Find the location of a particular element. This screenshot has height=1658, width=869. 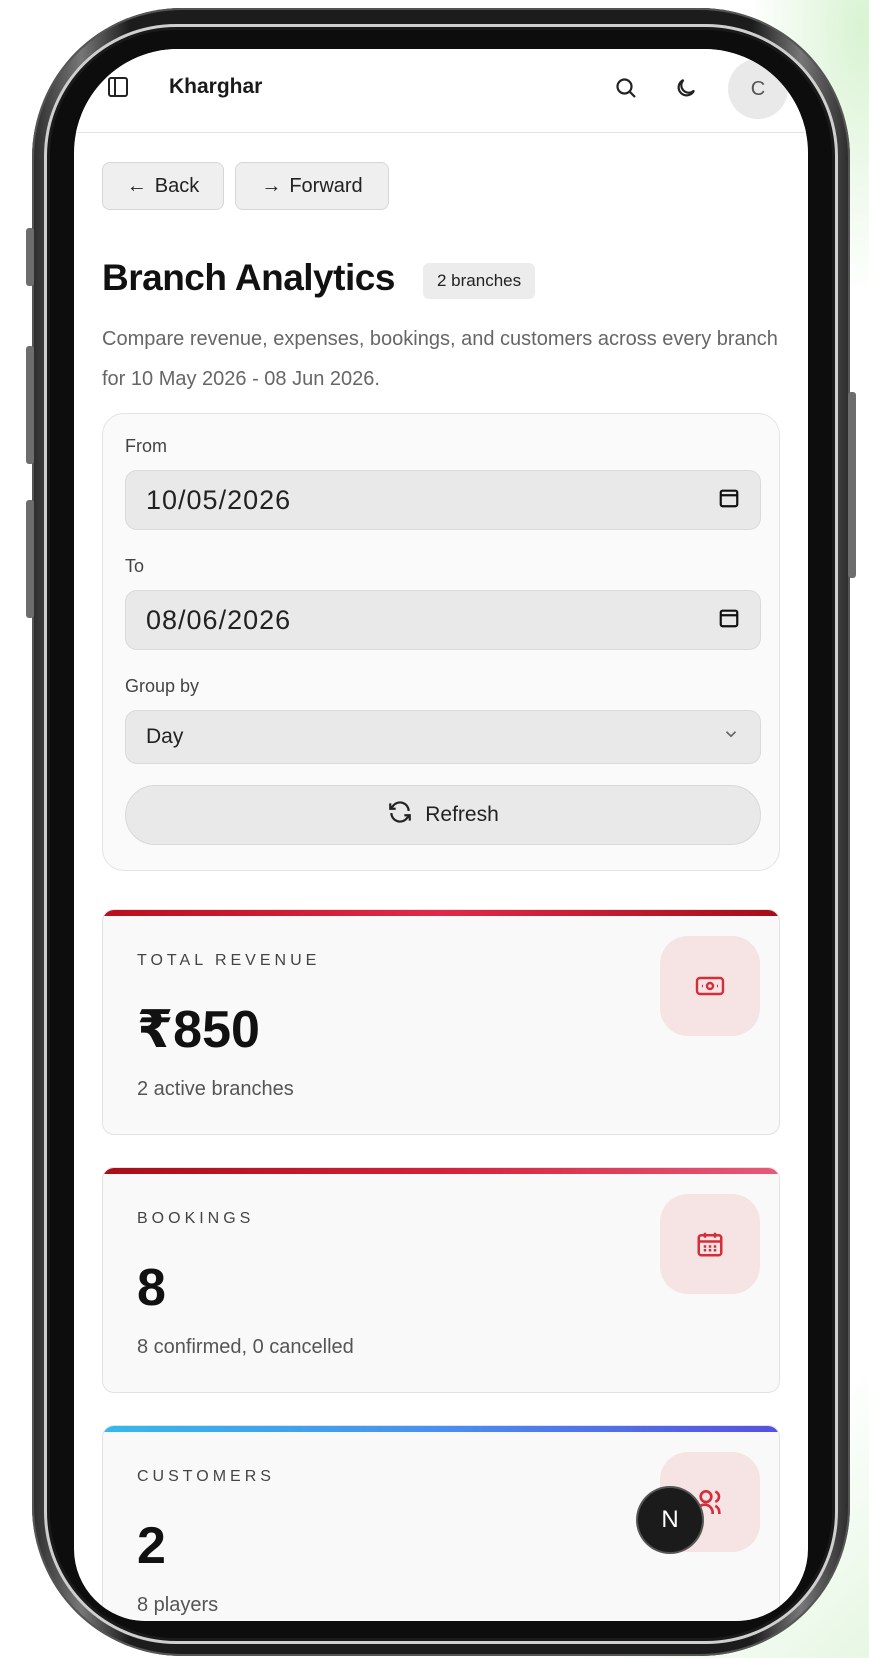

group-by-value: Day is located at coordinates (165, 736).